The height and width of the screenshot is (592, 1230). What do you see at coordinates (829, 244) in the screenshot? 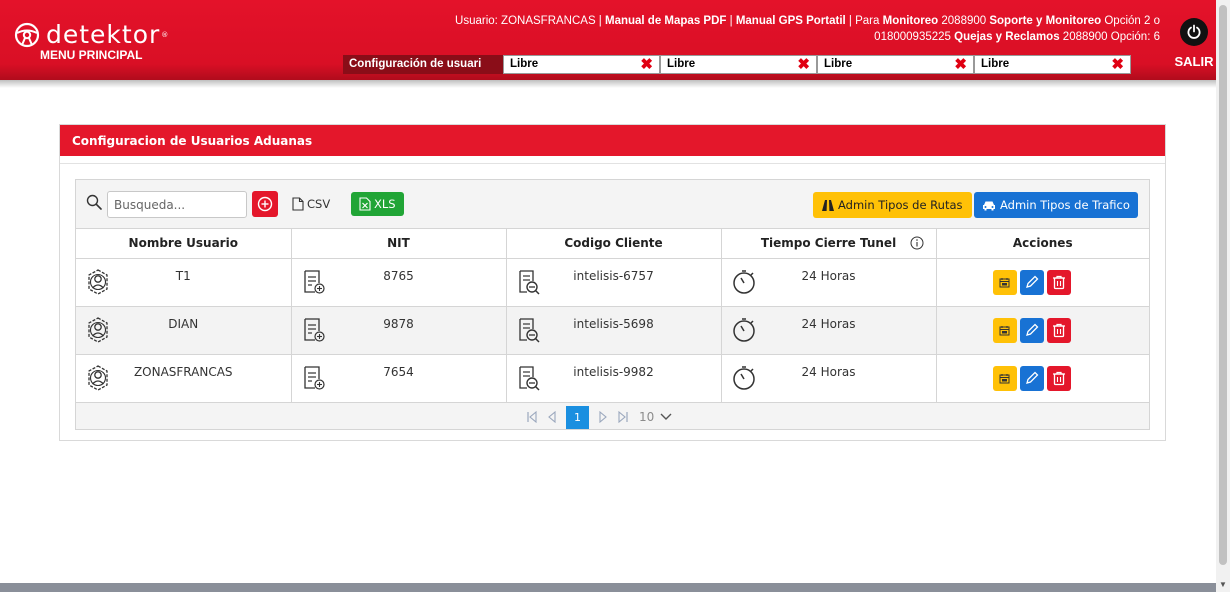
I see `column-header-tiempo: Tiempo Cierre Tunel` at bounding box center [829, 244].